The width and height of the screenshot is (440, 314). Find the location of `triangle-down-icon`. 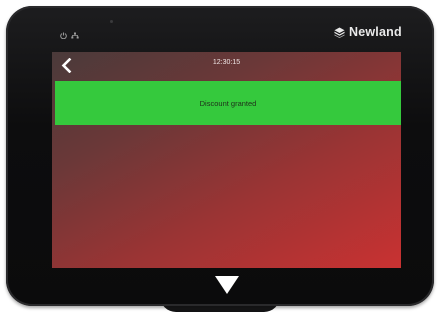

triangle-down-icon is located at coordinates (227, 285).